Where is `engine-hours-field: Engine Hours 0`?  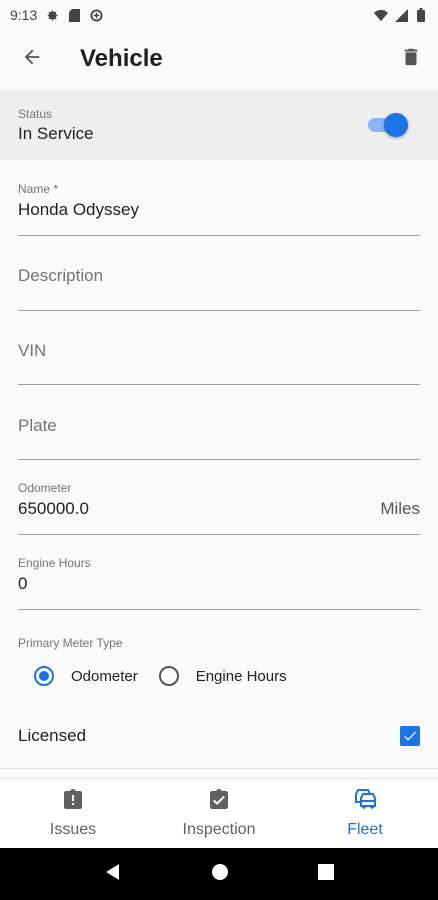
engine-hours-field: Engine Hours 0 is located at coordinates (219, 583).